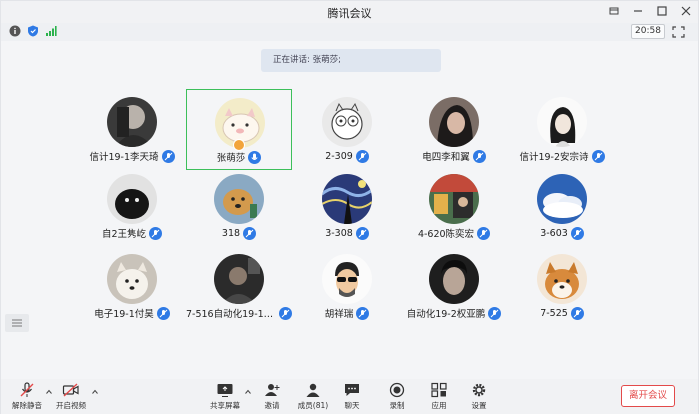 The image size is (699, 414). I want to click on participant-name: 7-525, so click(554, 313).